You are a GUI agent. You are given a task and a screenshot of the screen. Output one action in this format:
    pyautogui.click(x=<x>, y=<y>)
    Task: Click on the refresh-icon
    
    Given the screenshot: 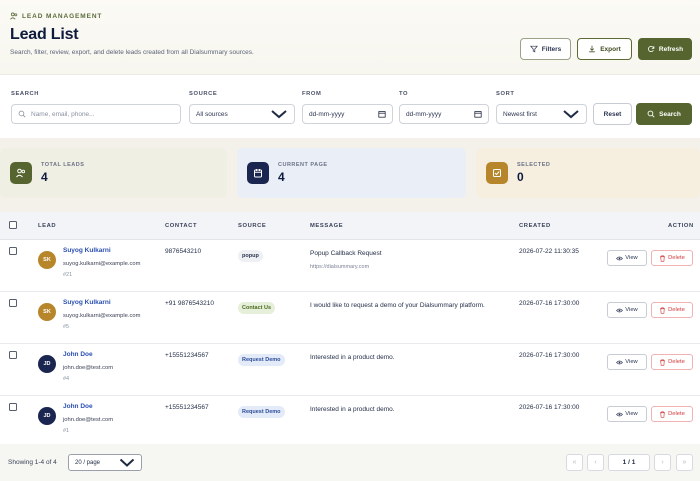 What is the action you would take?
    pyautogui.click(x=651, y=49)
    